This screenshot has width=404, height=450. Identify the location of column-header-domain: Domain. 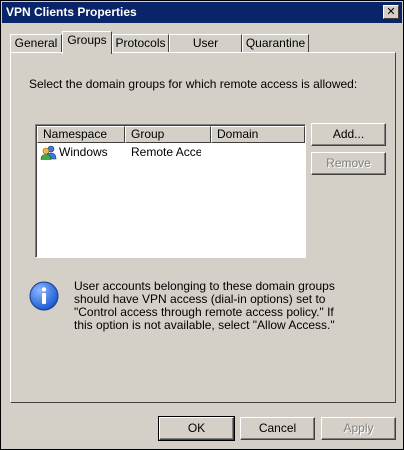
(258, 134).